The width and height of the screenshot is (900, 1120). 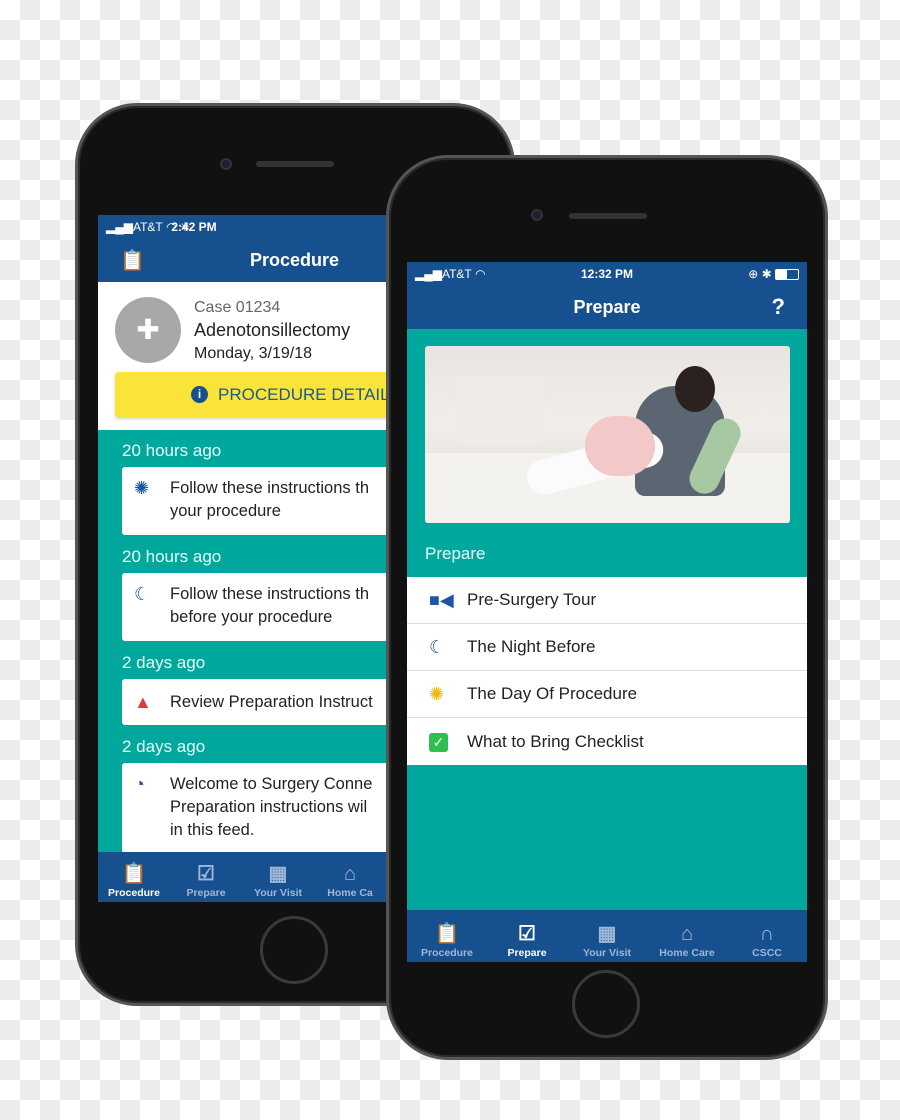 What do you see at coordinates (194, 226) in the screenshot?
I see `clock: 2:42 PM` at bounding box center [194, 226].